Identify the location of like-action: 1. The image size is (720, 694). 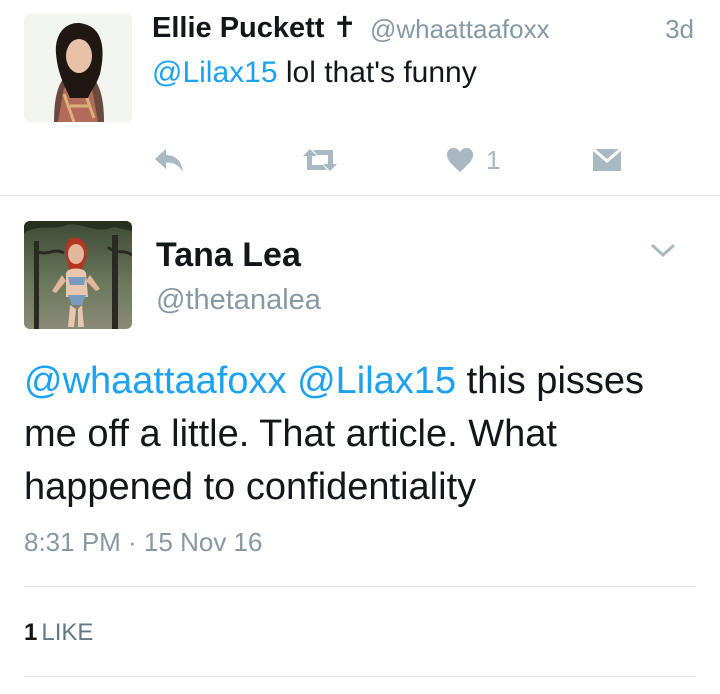
(473, 160).